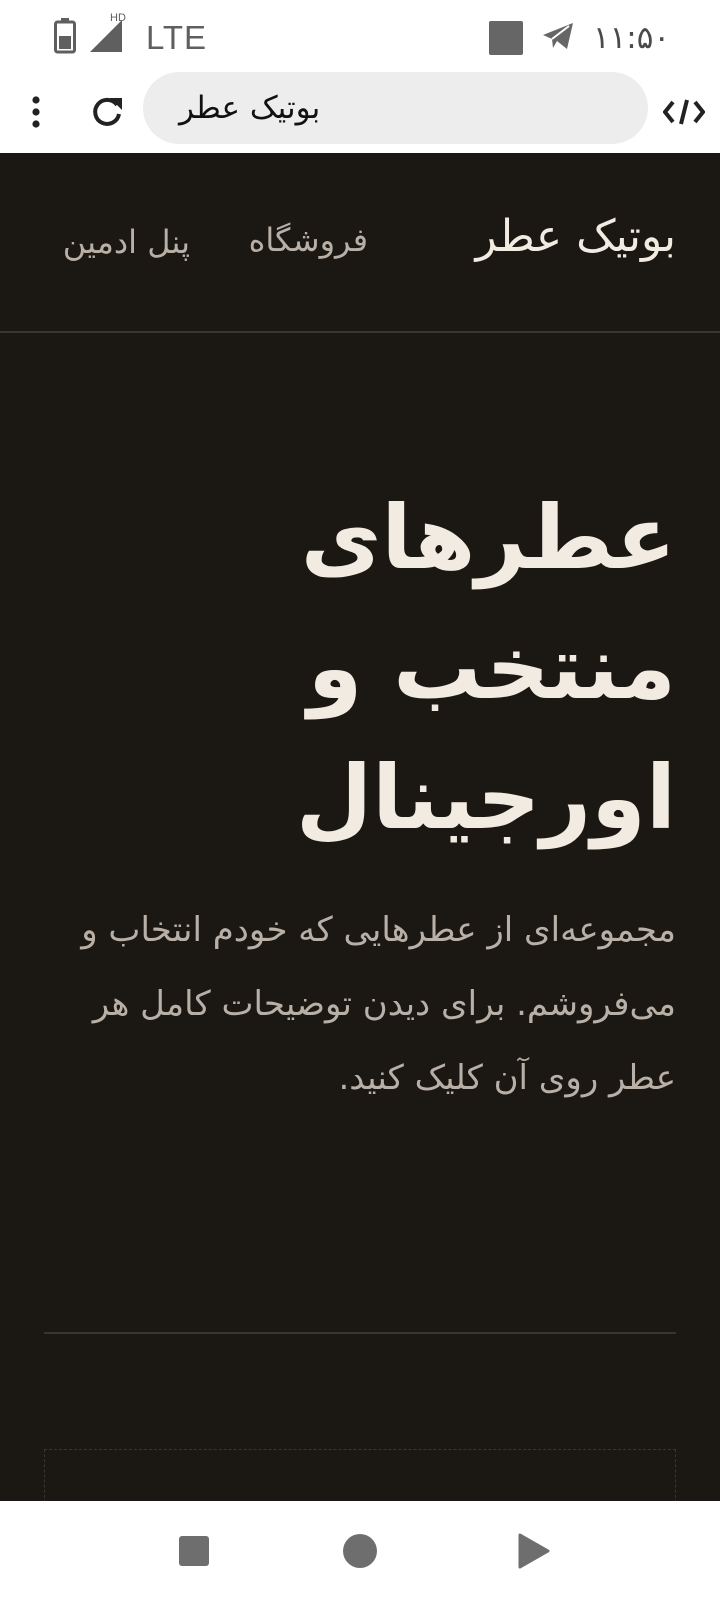 The height and width of the screenshot is (1600, 720). I want to click on battery-icon, so click(65, 38).